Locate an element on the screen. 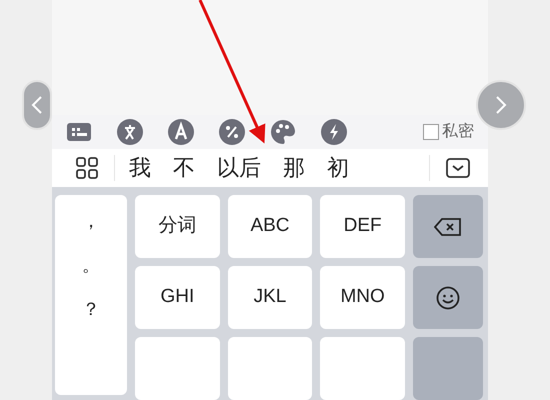  emoji-key is located at coordinates (448, 298).